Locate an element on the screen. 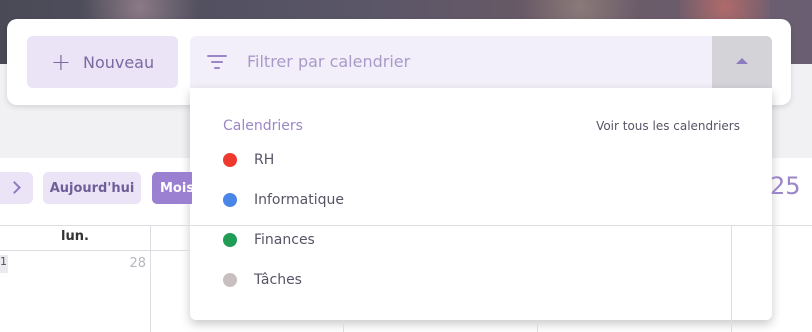 This screenshot has height=332, width=812. filter-toggle-button is located at coordinates (742, 62).